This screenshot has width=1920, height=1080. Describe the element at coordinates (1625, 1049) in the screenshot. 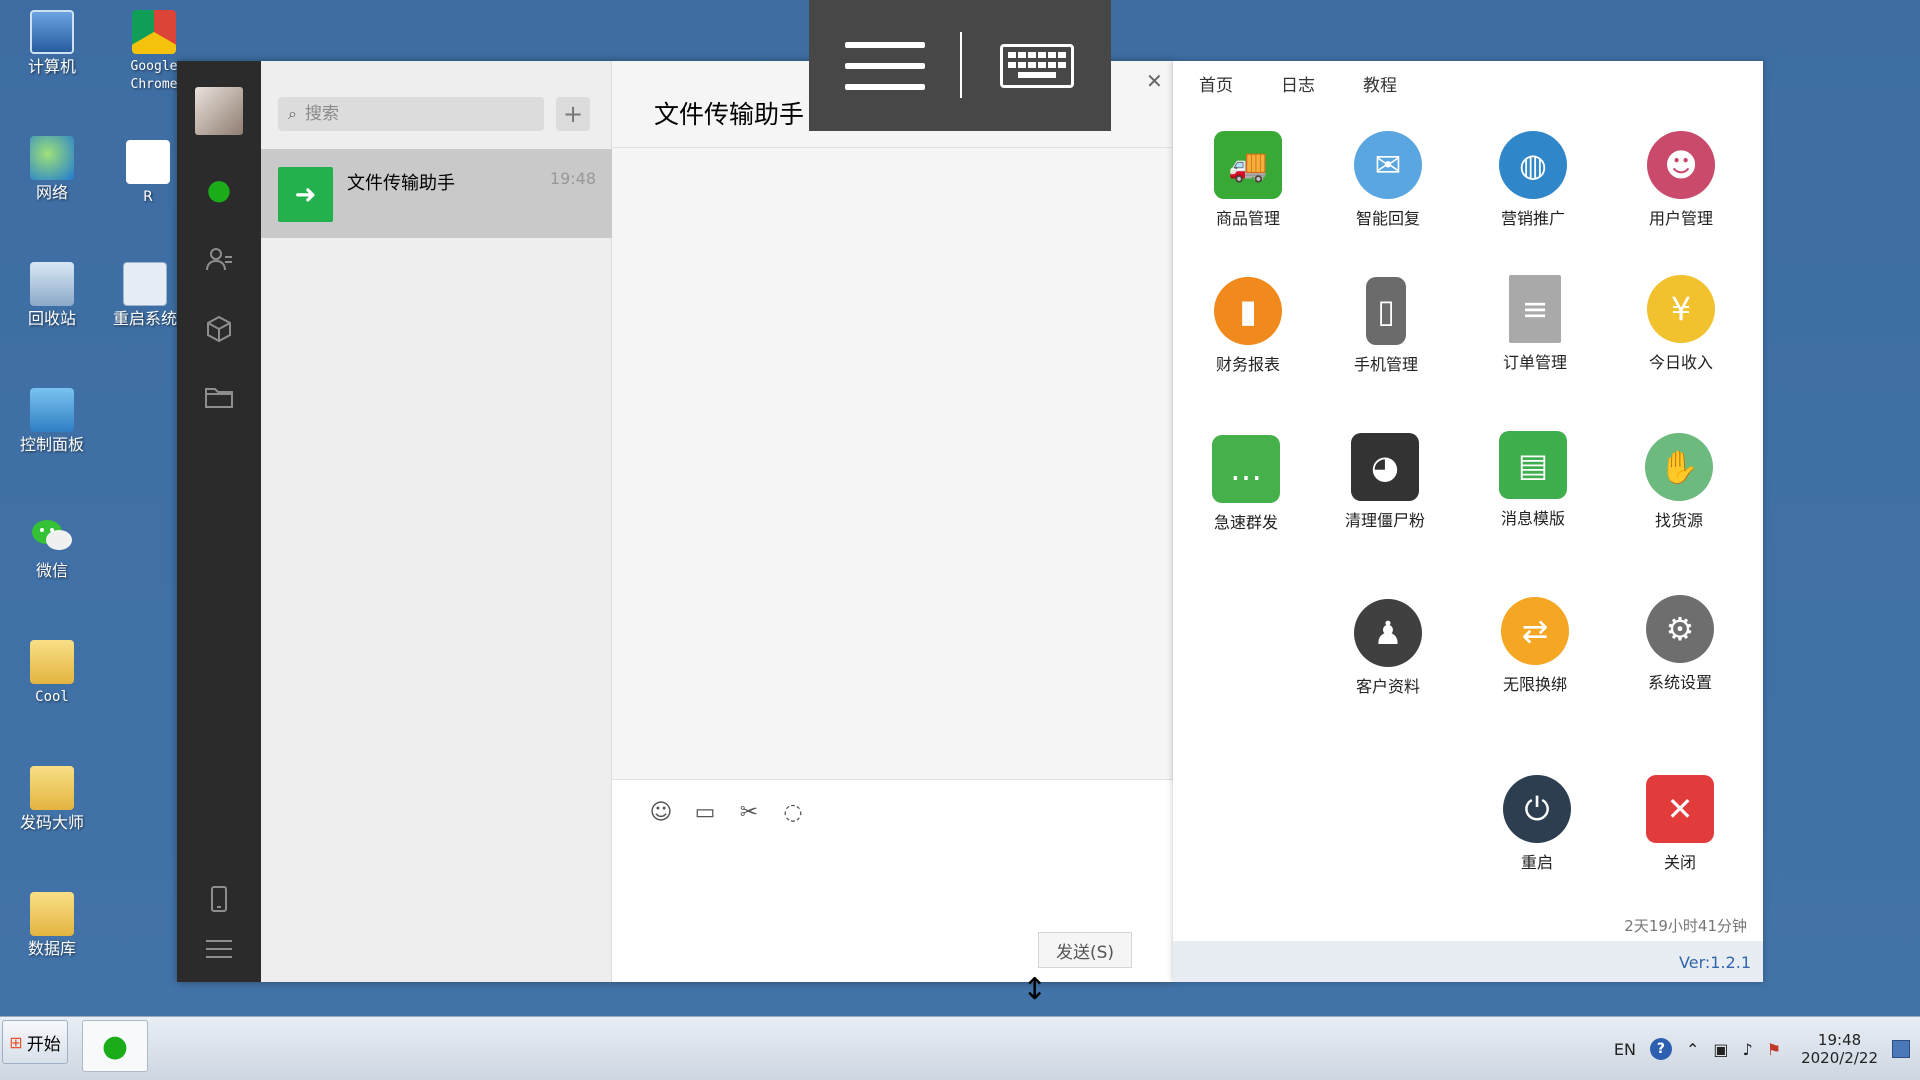

I see `language-indicator: EN` at that location.